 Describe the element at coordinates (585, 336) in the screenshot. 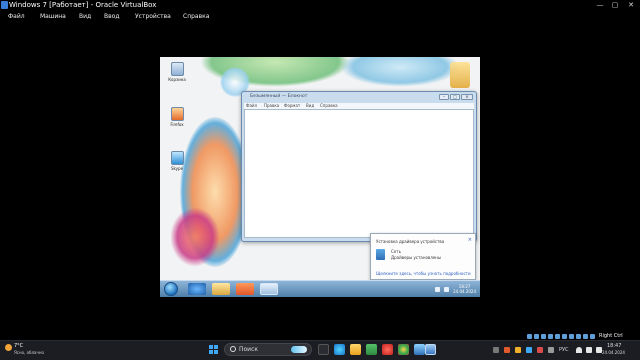

I see `status-cpu-icon` at that location.